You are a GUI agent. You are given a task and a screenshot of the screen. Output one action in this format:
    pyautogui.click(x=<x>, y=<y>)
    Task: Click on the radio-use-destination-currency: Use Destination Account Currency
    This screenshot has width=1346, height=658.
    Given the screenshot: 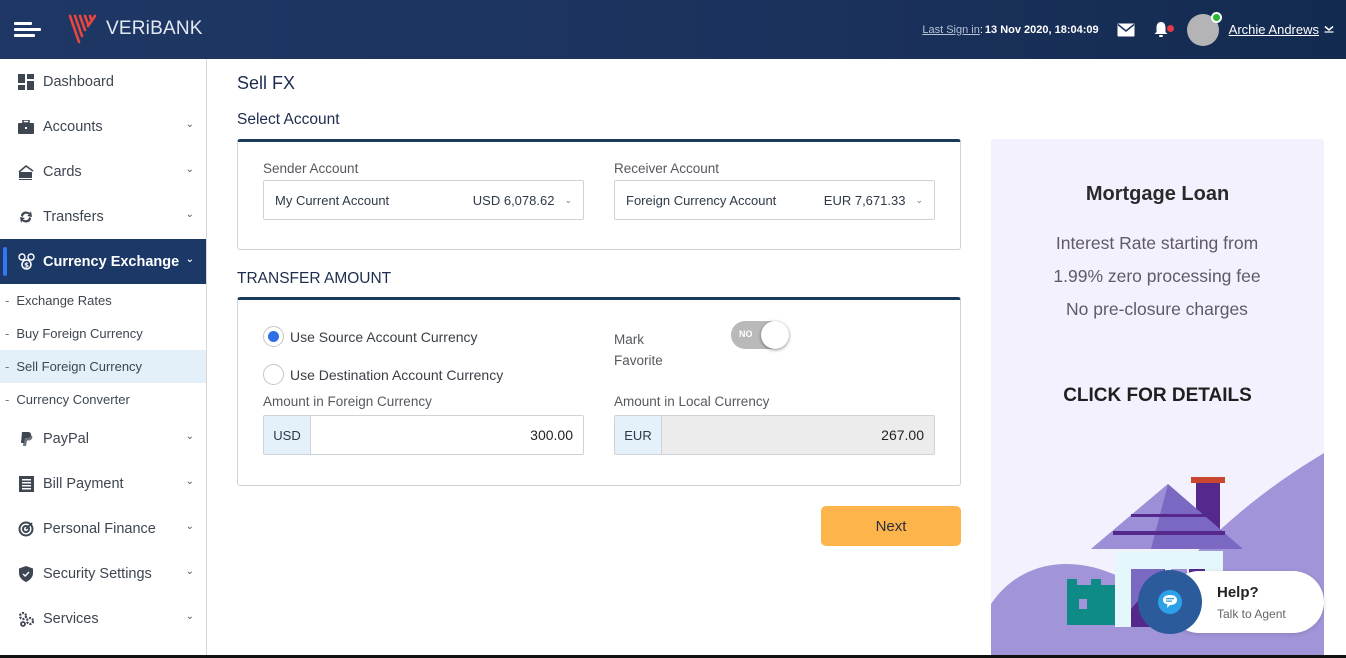 What is the action you would take?
    pyautogui.click(x=383, y=374)
    